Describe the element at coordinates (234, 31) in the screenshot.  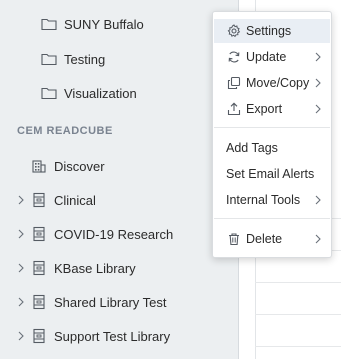
I see `gear-icon` at that location.